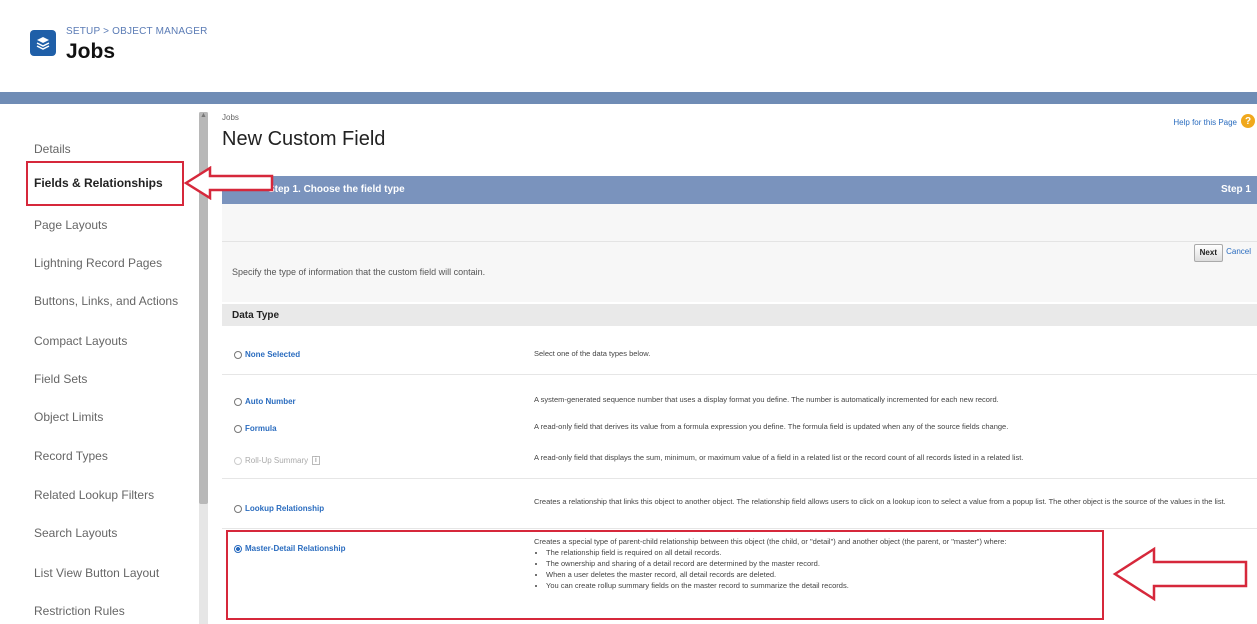 This screenshot has width=1257, height=624. What do you see at coordinates (70, 225) in the screenshot?
I see `sidebar-item-page-layouts: Page Layouts` at bounding box center [70, 225].